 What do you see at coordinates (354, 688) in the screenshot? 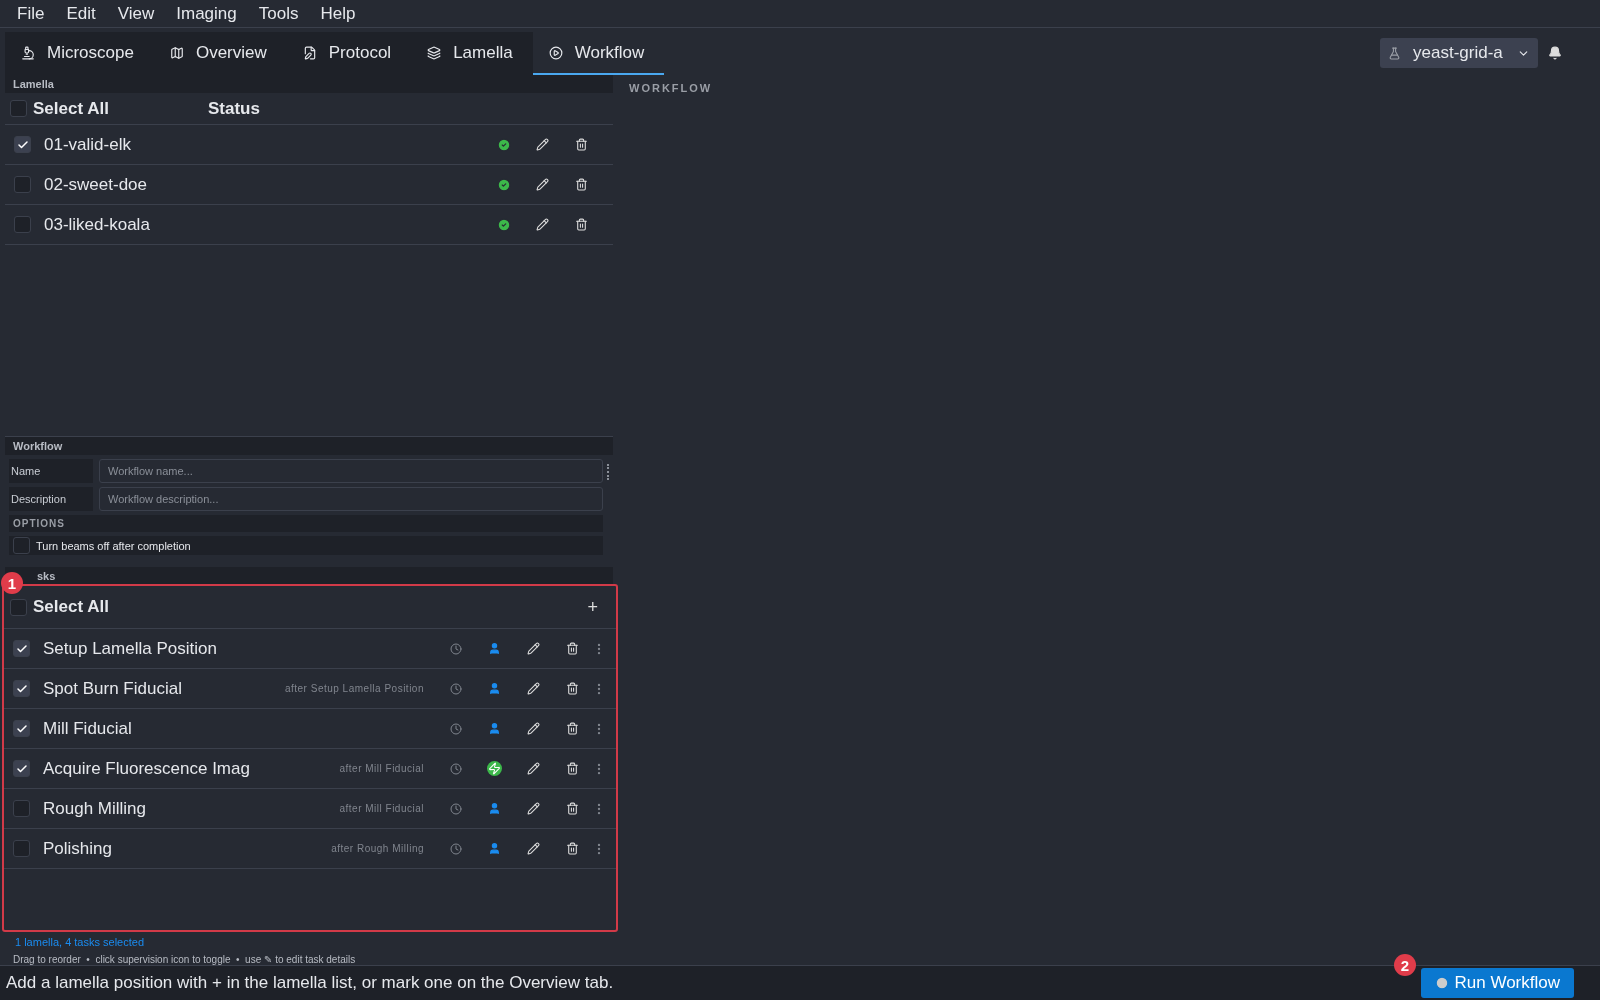
I see `dependency-label: after Setup Lamella Position` at bounding box center [354, 688].